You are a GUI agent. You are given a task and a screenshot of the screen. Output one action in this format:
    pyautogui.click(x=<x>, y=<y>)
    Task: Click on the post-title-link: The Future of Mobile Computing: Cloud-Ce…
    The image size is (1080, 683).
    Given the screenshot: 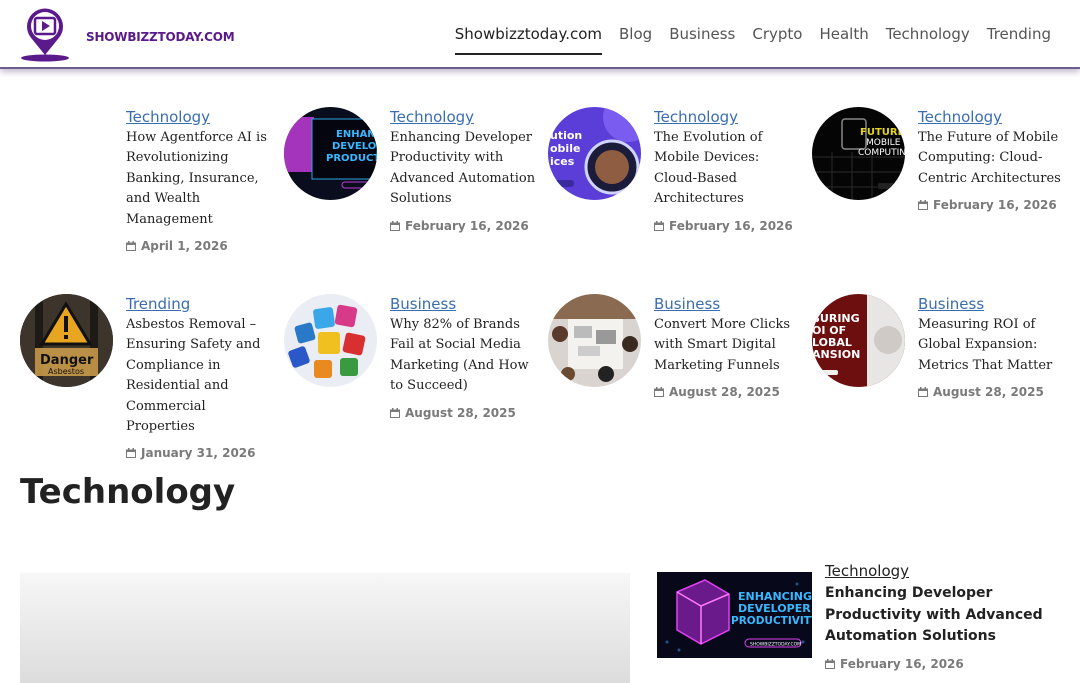 What is the action you would take?
    pyautogui.click(x=993, y=158)
    